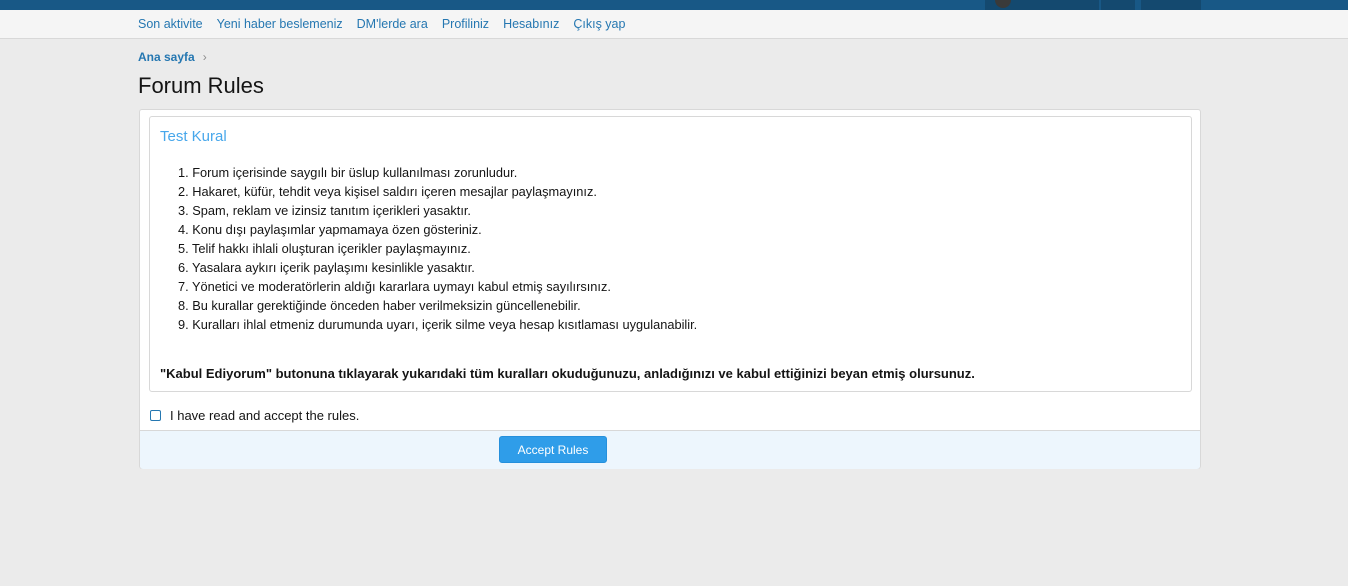 This screenshot has height=586, width=1348. Describe the element at coordinates (1082, 5) in the screenshot. I see `inbox-icon` at that location.